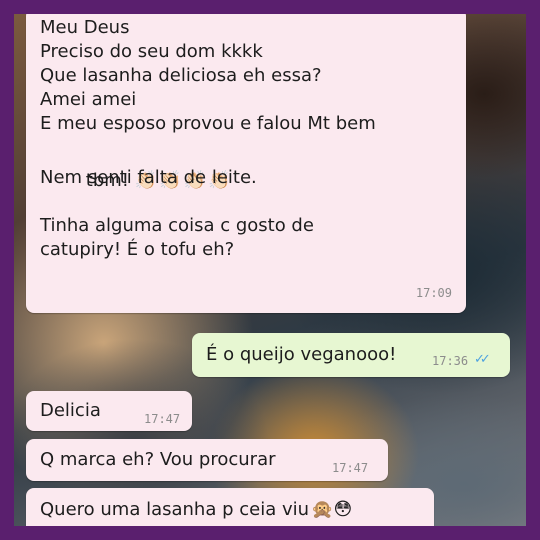 The image size is (540, 540). I want to click on message-line: Nem senti falta de leite., so click(148, 177).